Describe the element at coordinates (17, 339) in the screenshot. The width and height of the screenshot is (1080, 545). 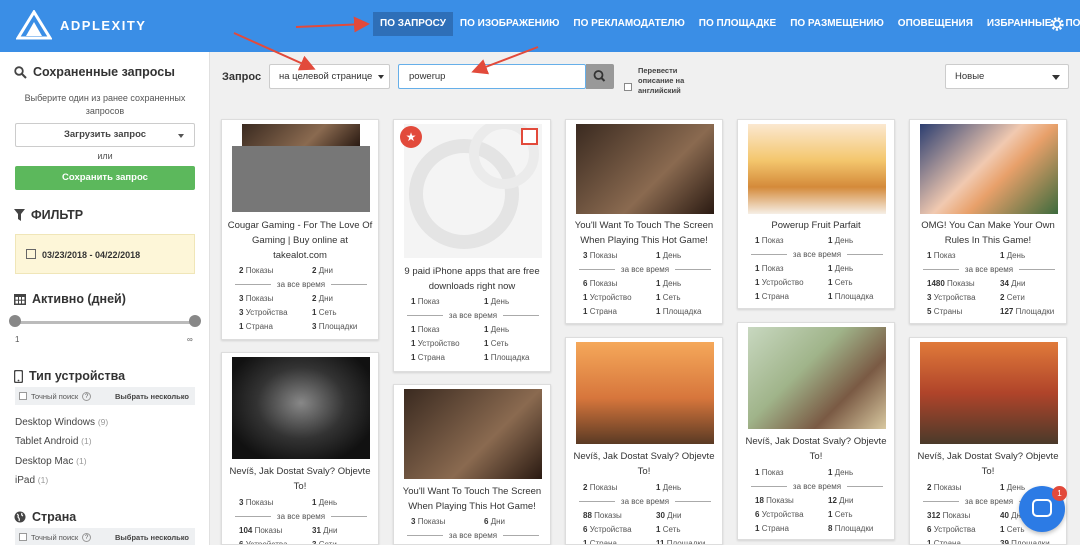
I see `slider-min-label: 1` at that location.